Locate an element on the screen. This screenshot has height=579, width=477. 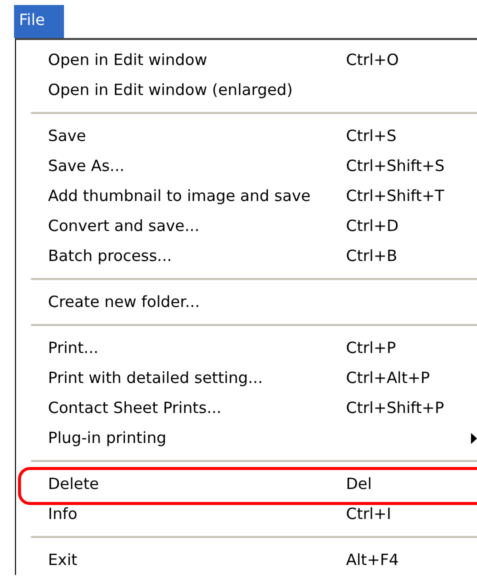
shortcut-text: Ctrl+B is located at coordinates (372, 256).